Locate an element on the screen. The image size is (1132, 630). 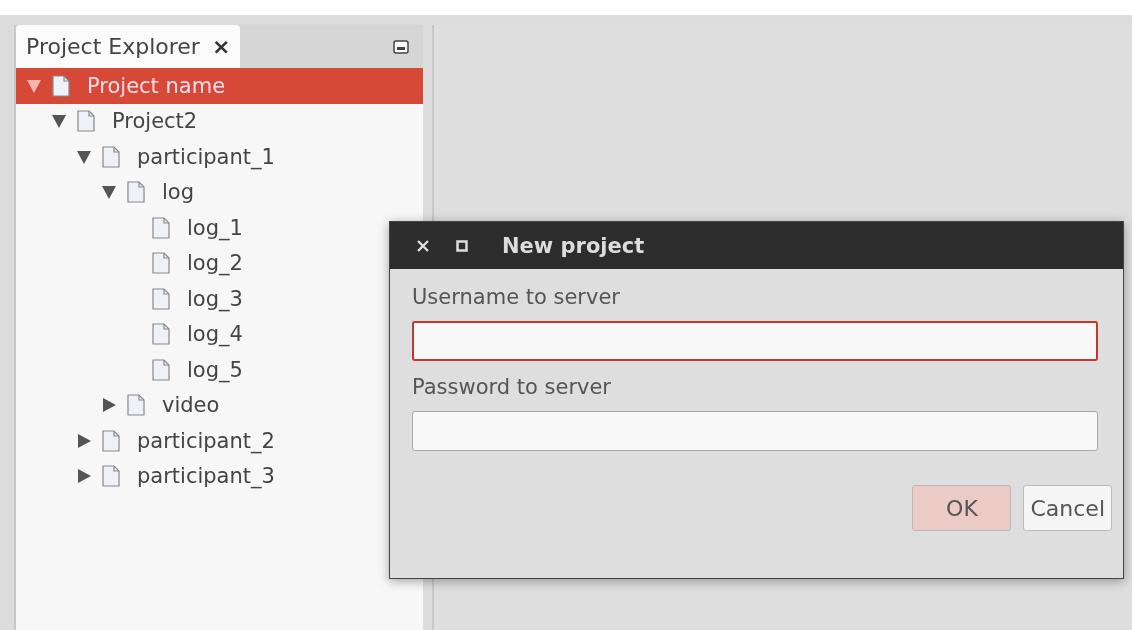
tree-item: log is located at coordinates (108, 192).